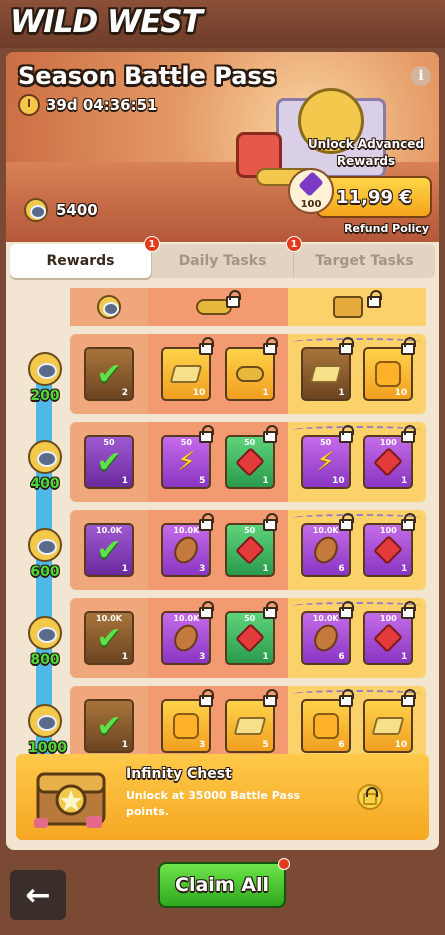  I want to click on reward-card: 6, so click(327, 721).